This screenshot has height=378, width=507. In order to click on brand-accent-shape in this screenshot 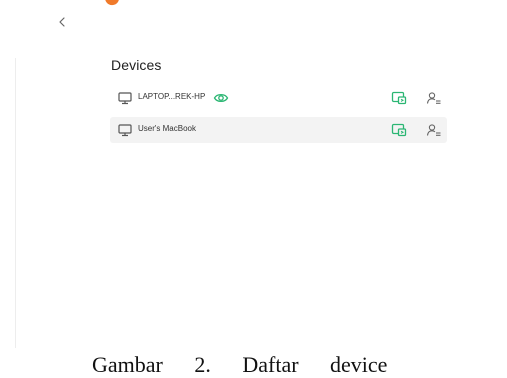, I will do `click(113, 3)`.